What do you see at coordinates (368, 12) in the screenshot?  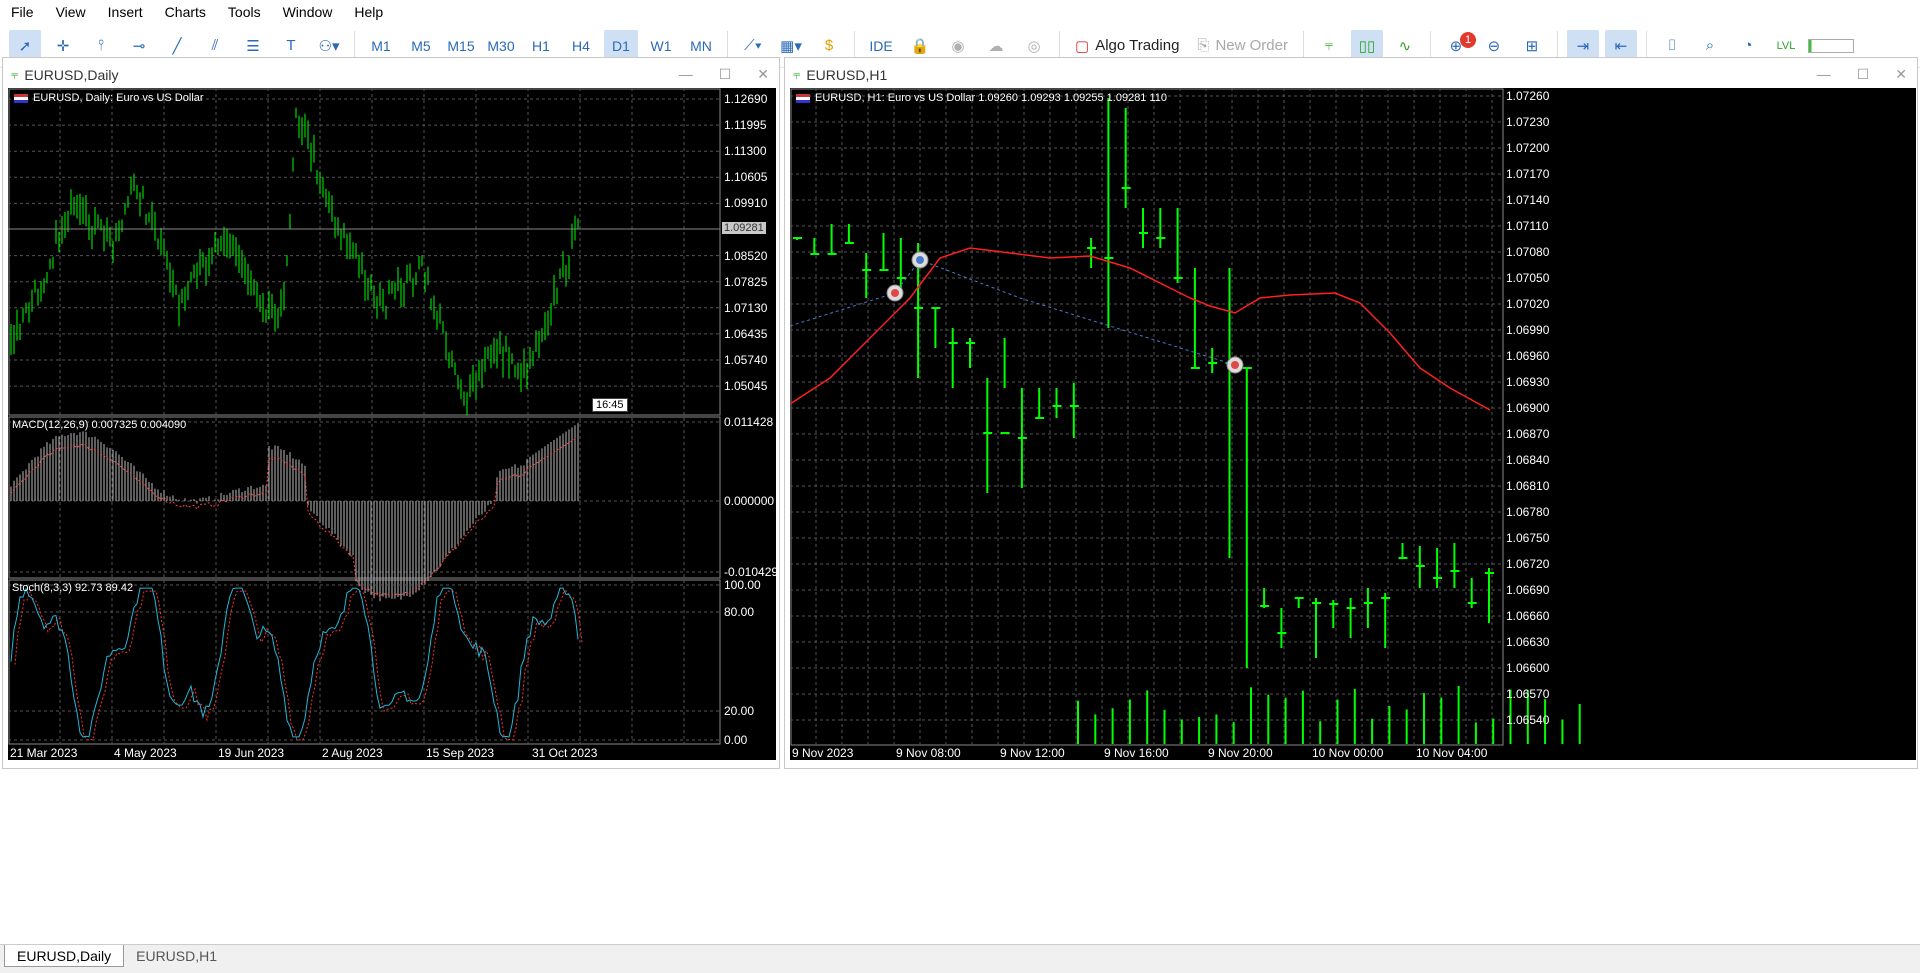 I see `menu-help: Help` at bounding box center [368, 12].